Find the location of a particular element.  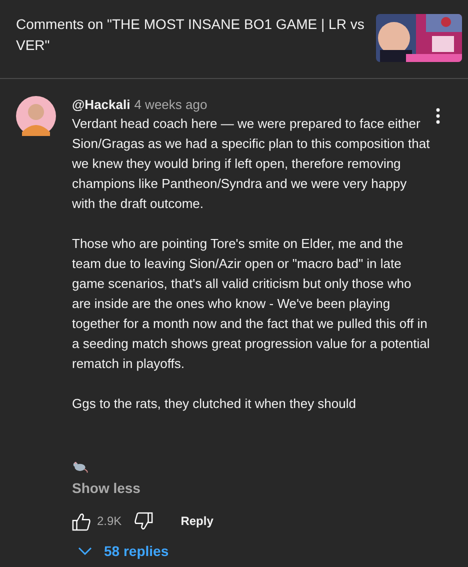

like-count: 2.9K is located at coordinates (109, 521).